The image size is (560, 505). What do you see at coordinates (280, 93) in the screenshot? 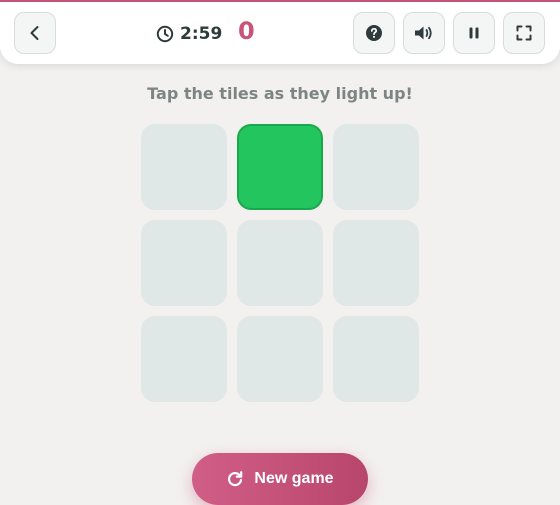
I see `instruction-text: Tap the tiles as they light up!` at bounding box center [280, 93].